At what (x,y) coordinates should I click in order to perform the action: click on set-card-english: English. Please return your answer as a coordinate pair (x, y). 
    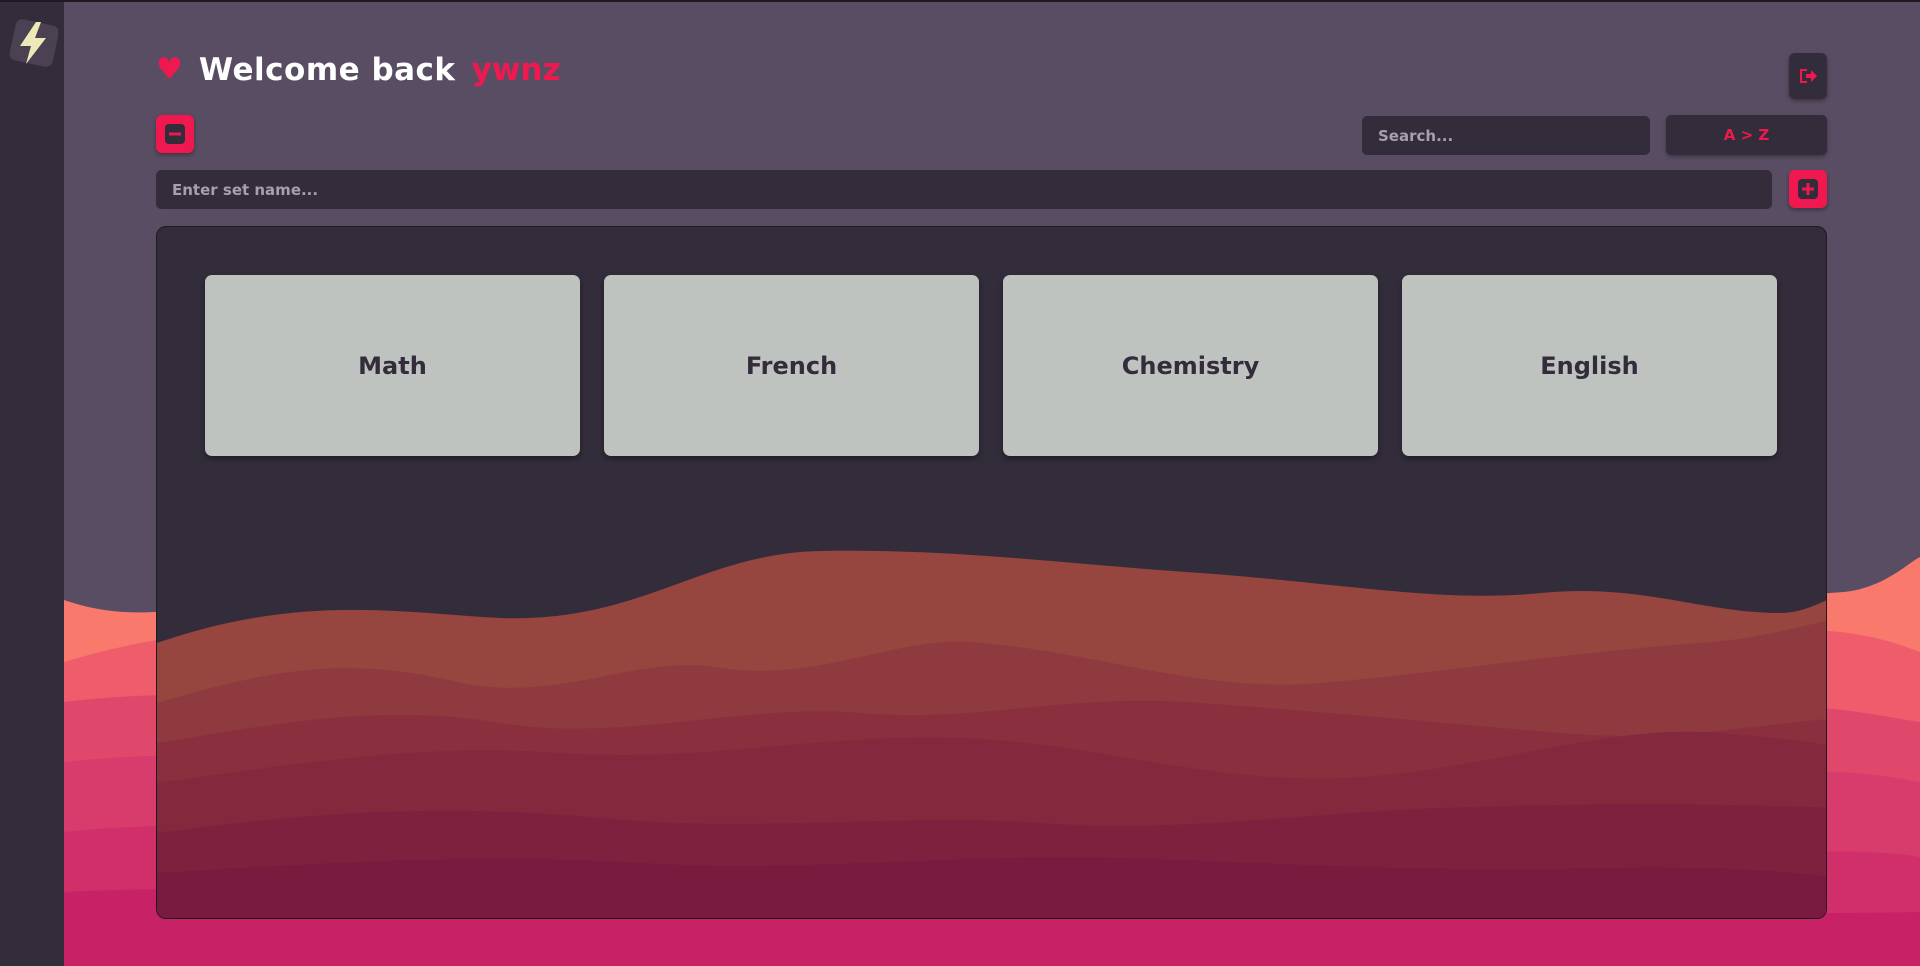
    Looking at the image, I should click on (1589, 365).